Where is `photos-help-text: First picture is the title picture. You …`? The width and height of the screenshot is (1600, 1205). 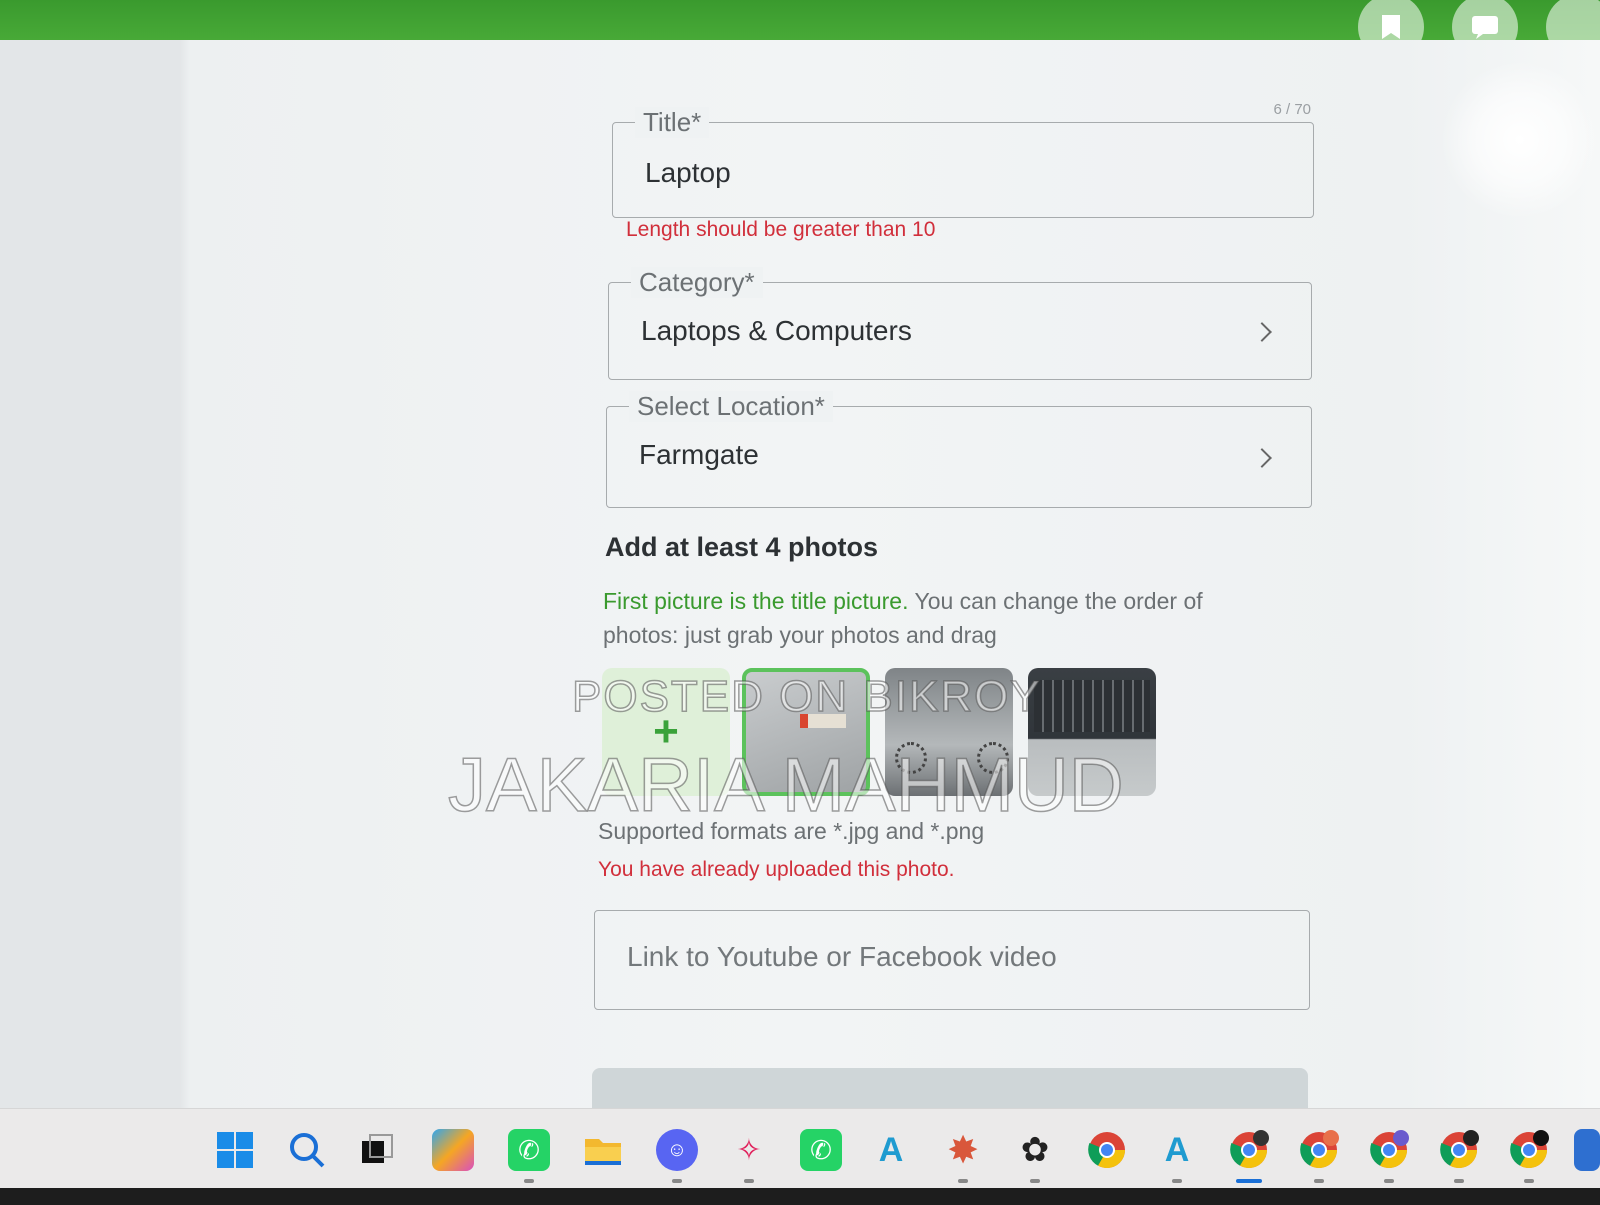 photos-help-text: First picture is the title picture. You … is located at coordinates (943, 618).